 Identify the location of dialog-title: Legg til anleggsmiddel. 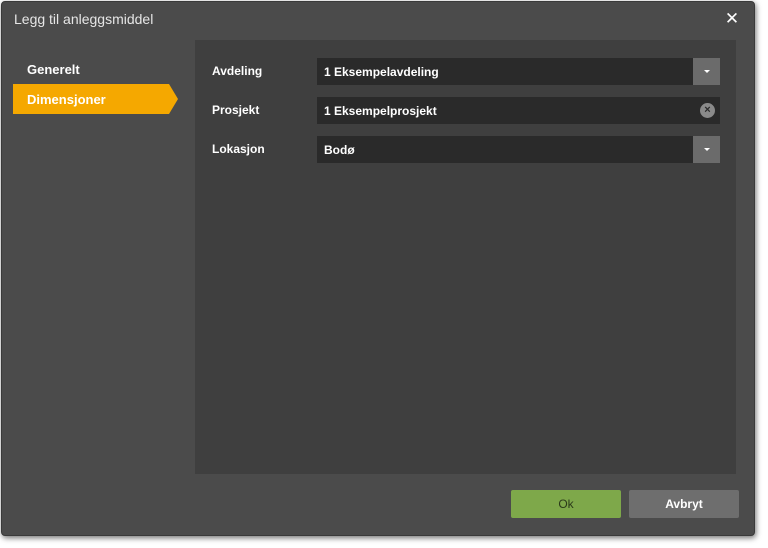
(84, 19).